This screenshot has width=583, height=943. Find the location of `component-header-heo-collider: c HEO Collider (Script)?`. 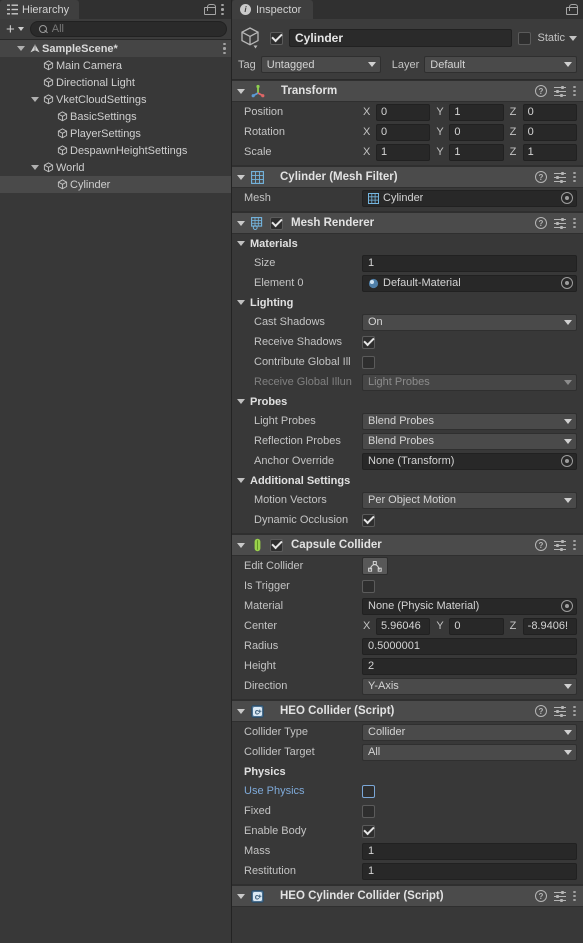

component-header-heo-collider: c HEO Collider (Script)? is located at coordinates (407, 711).